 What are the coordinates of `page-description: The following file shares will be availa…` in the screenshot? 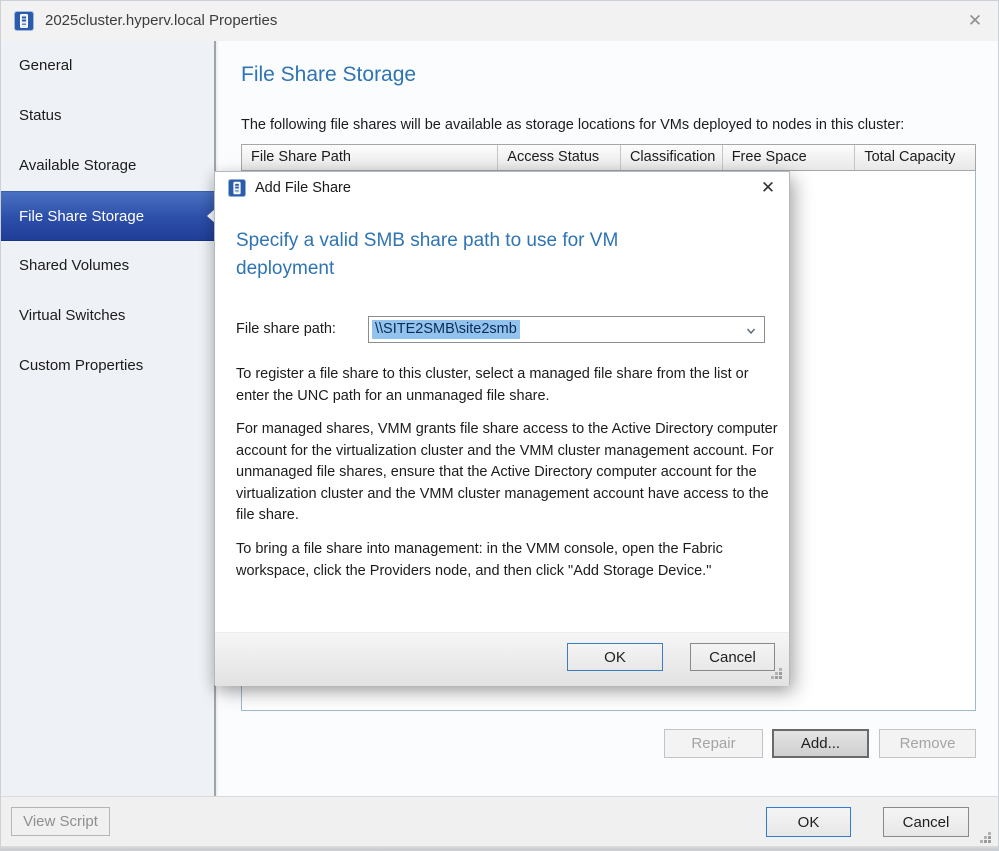 It's located at (573, 125).